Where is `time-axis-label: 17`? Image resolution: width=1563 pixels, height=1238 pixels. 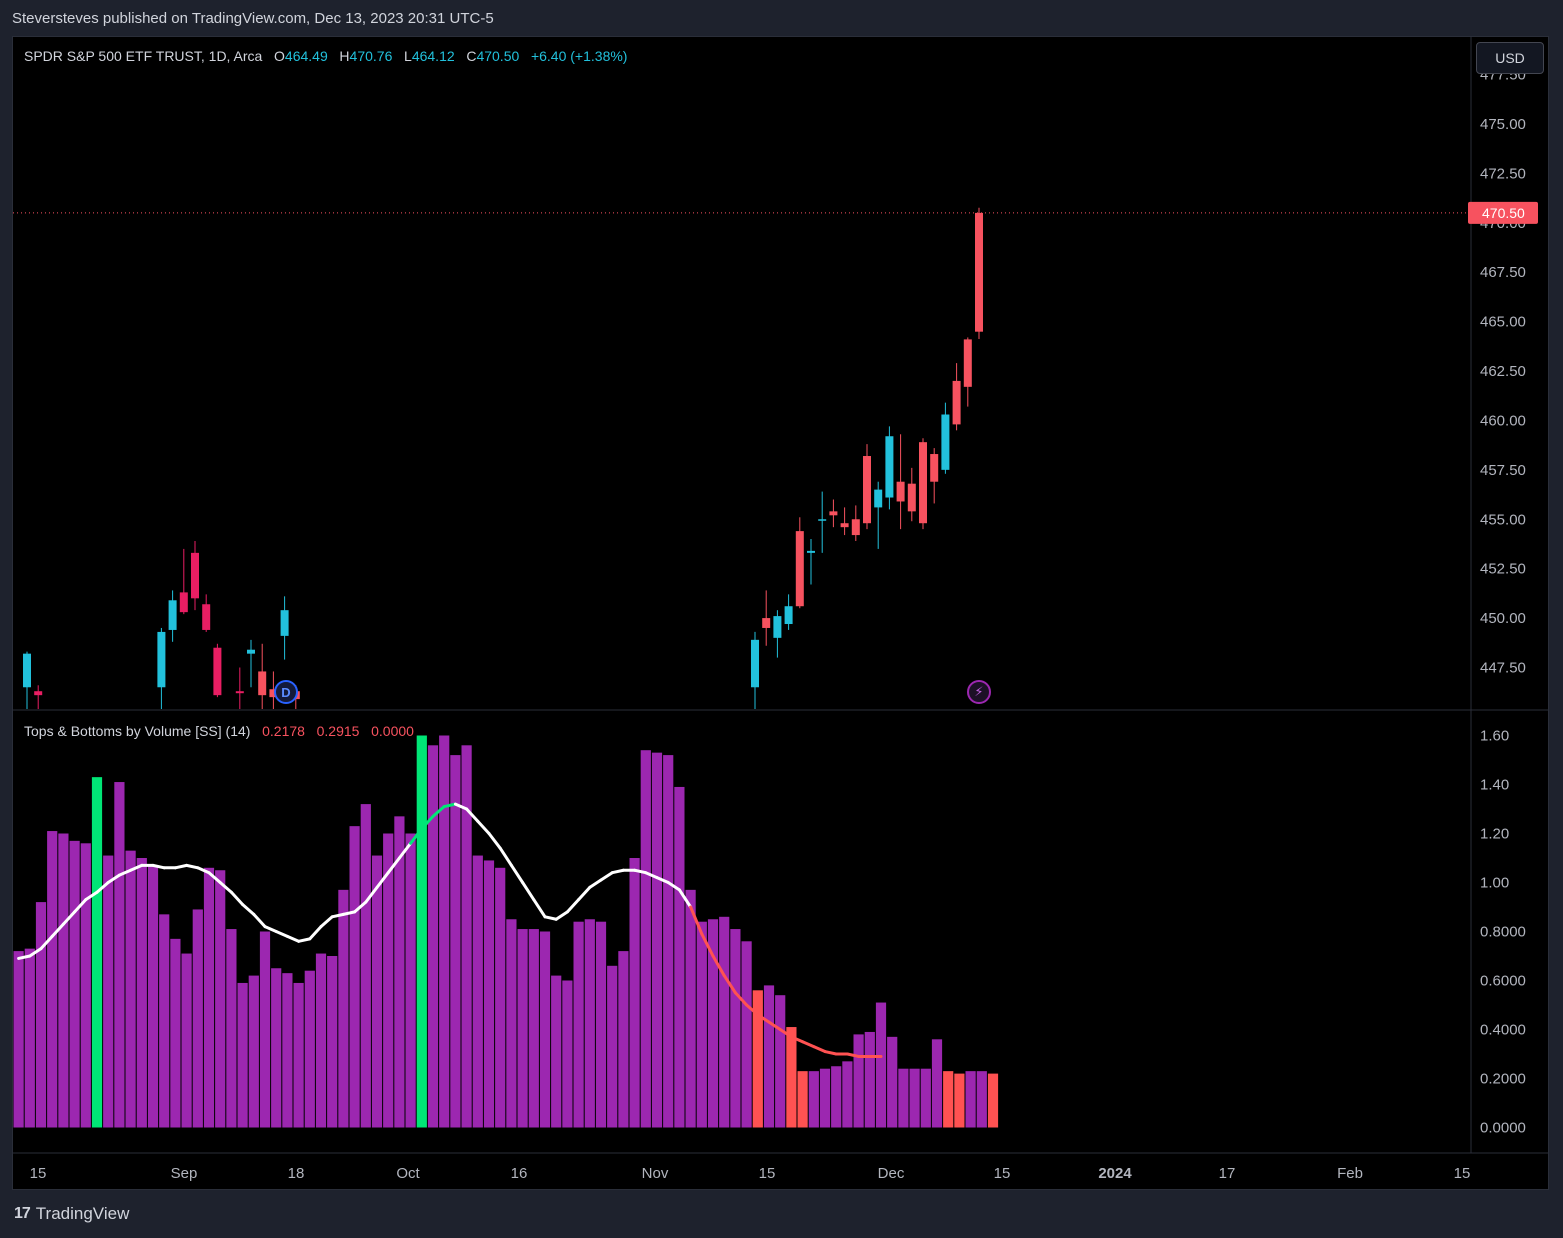 time-axis-label: 17 is located at coordinates (1227, 1173).